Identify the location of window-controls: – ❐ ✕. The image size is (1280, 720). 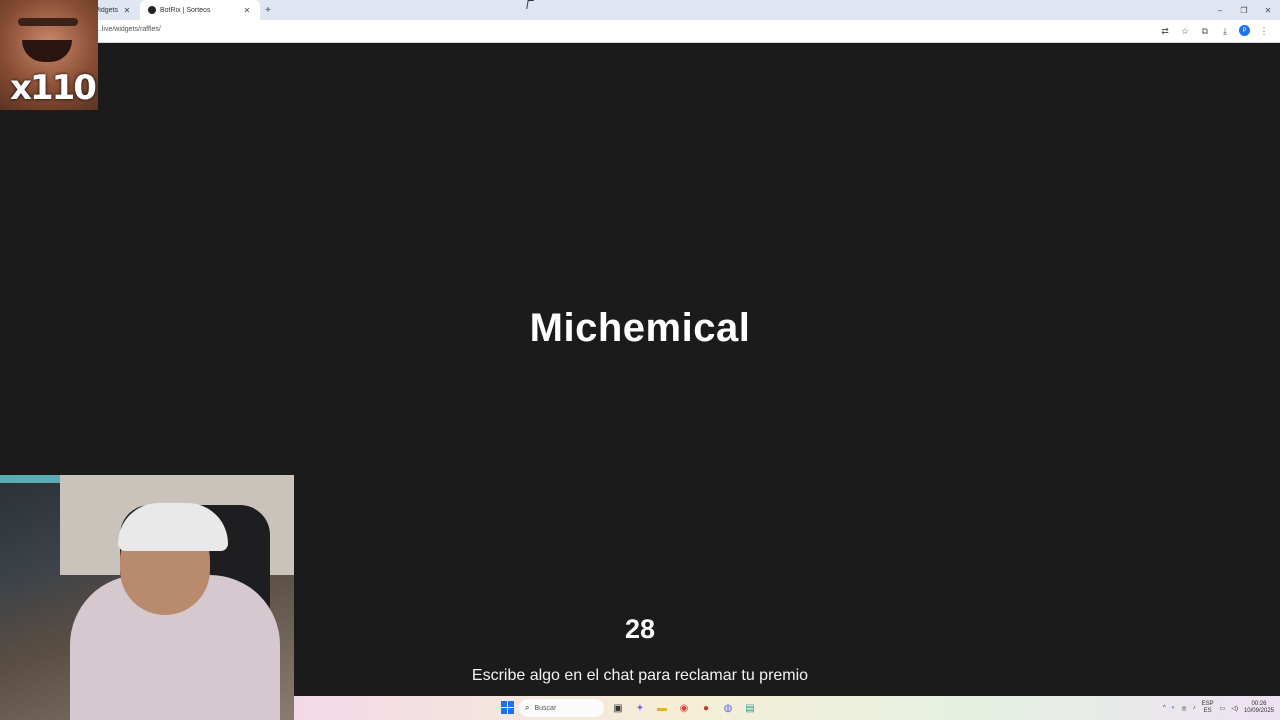
(1244, 10).